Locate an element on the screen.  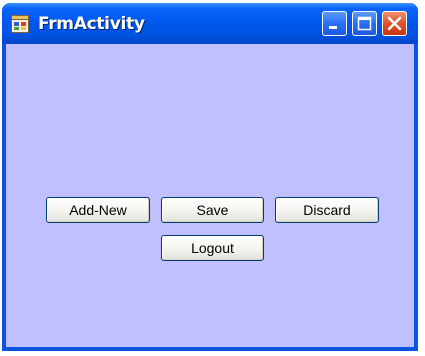
save-button: Save is located at coordinates (212, 210).